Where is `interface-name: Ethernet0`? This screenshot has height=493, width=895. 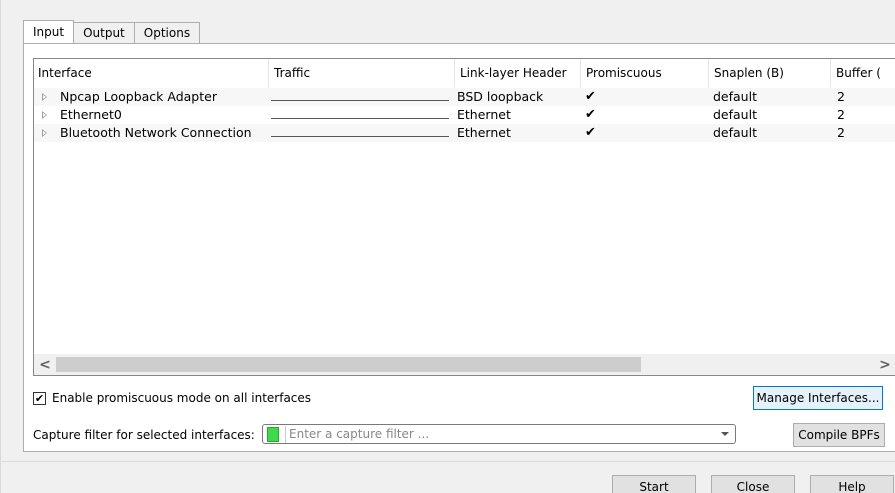 interface-name: Ethernet0 is located at coordinates (91, 114).